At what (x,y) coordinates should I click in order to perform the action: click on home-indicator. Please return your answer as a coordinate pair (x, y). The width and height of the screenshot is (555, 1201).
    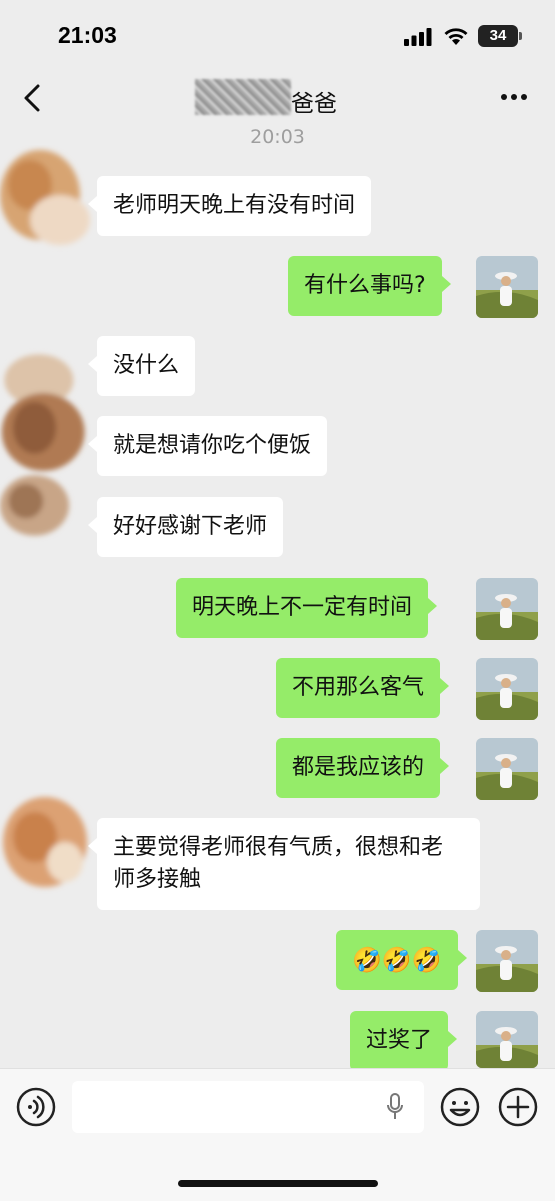
    Looking at the image, I should click on (278, 1183).